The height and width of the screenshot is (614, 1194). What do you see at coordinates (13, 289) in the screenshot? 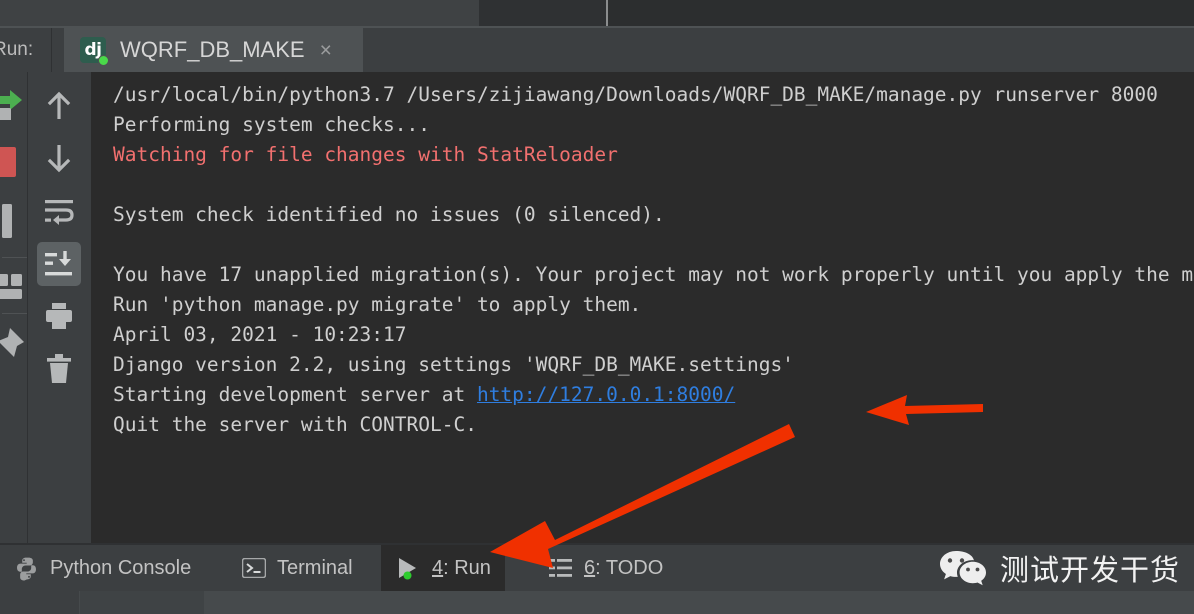
I see `layout-icon` at bounding box center [13, 289].